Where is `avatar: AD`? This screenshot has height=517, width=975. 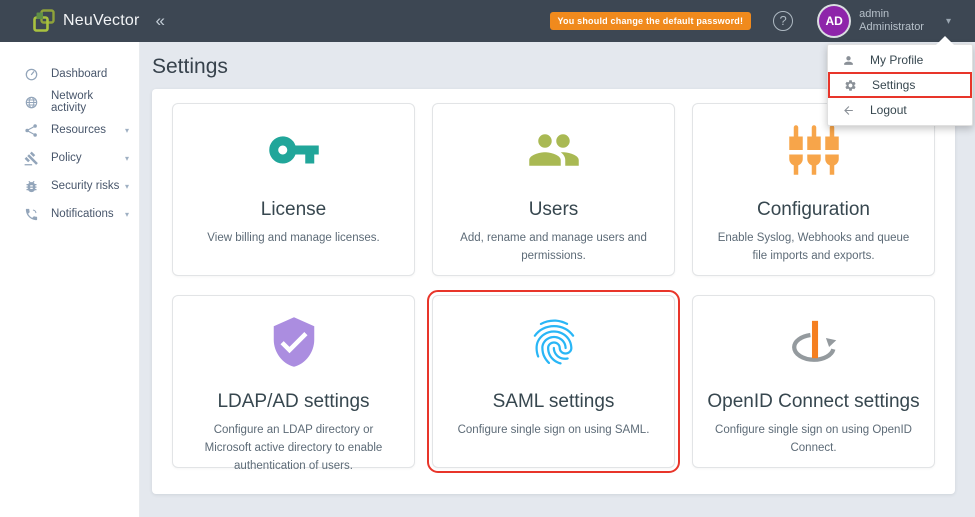
avatar: AD is located at coordinates (834, 21).